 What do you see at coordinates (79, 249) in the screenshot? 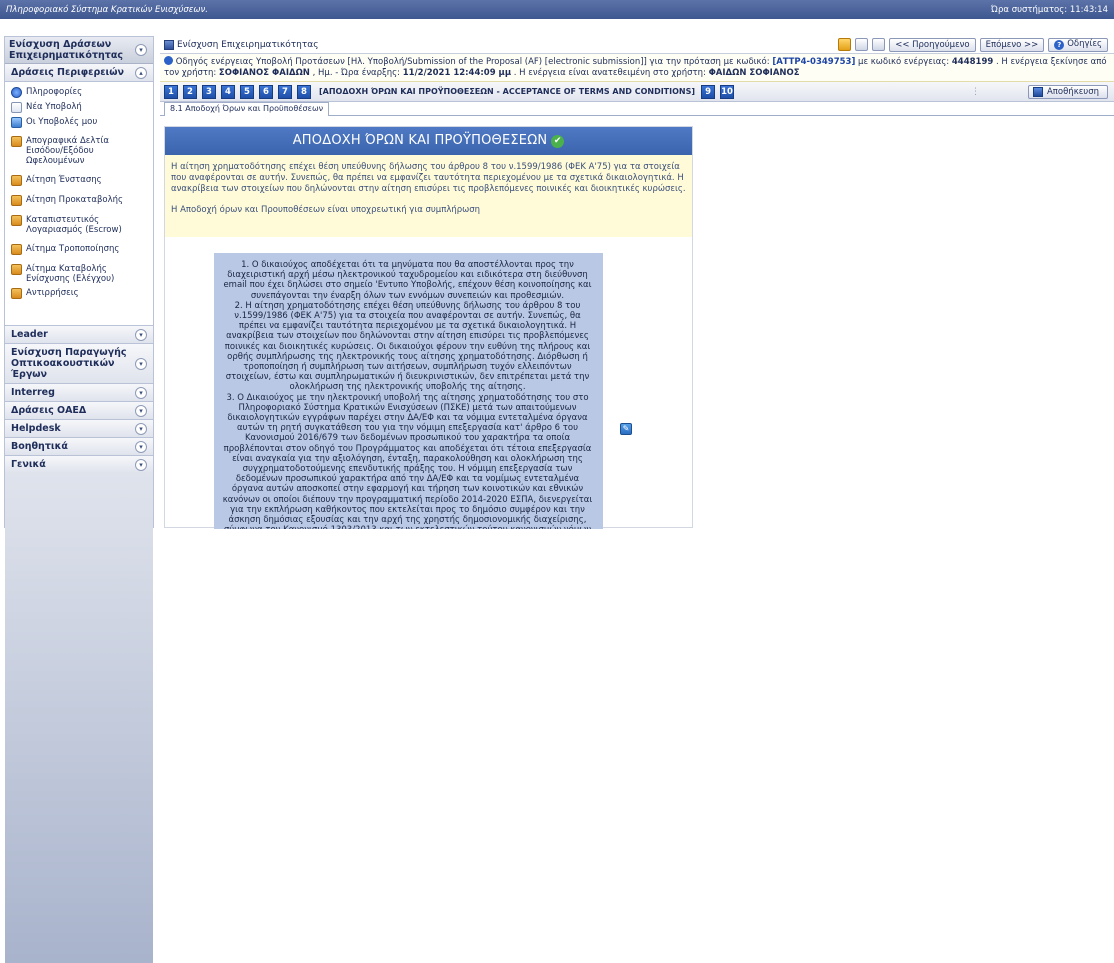
I see `sidebar-item-modification: Αίτημα Τροποποίησης` at bounding box center [79, 249].